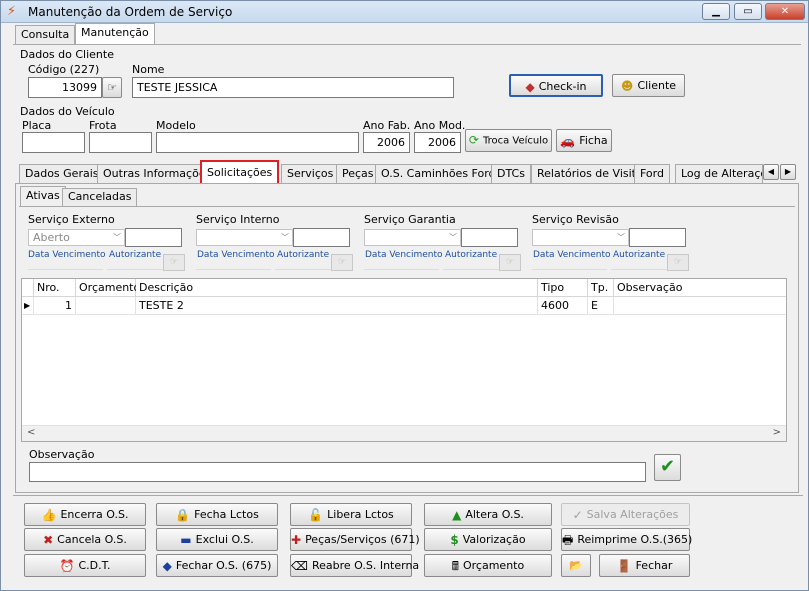 Image resolution: width=809 pixels, height=591 pixels. What do you see at coordinates (153, 237) in the screenshot?
I see `servico-externo-input` at bounding box center [153, 237].